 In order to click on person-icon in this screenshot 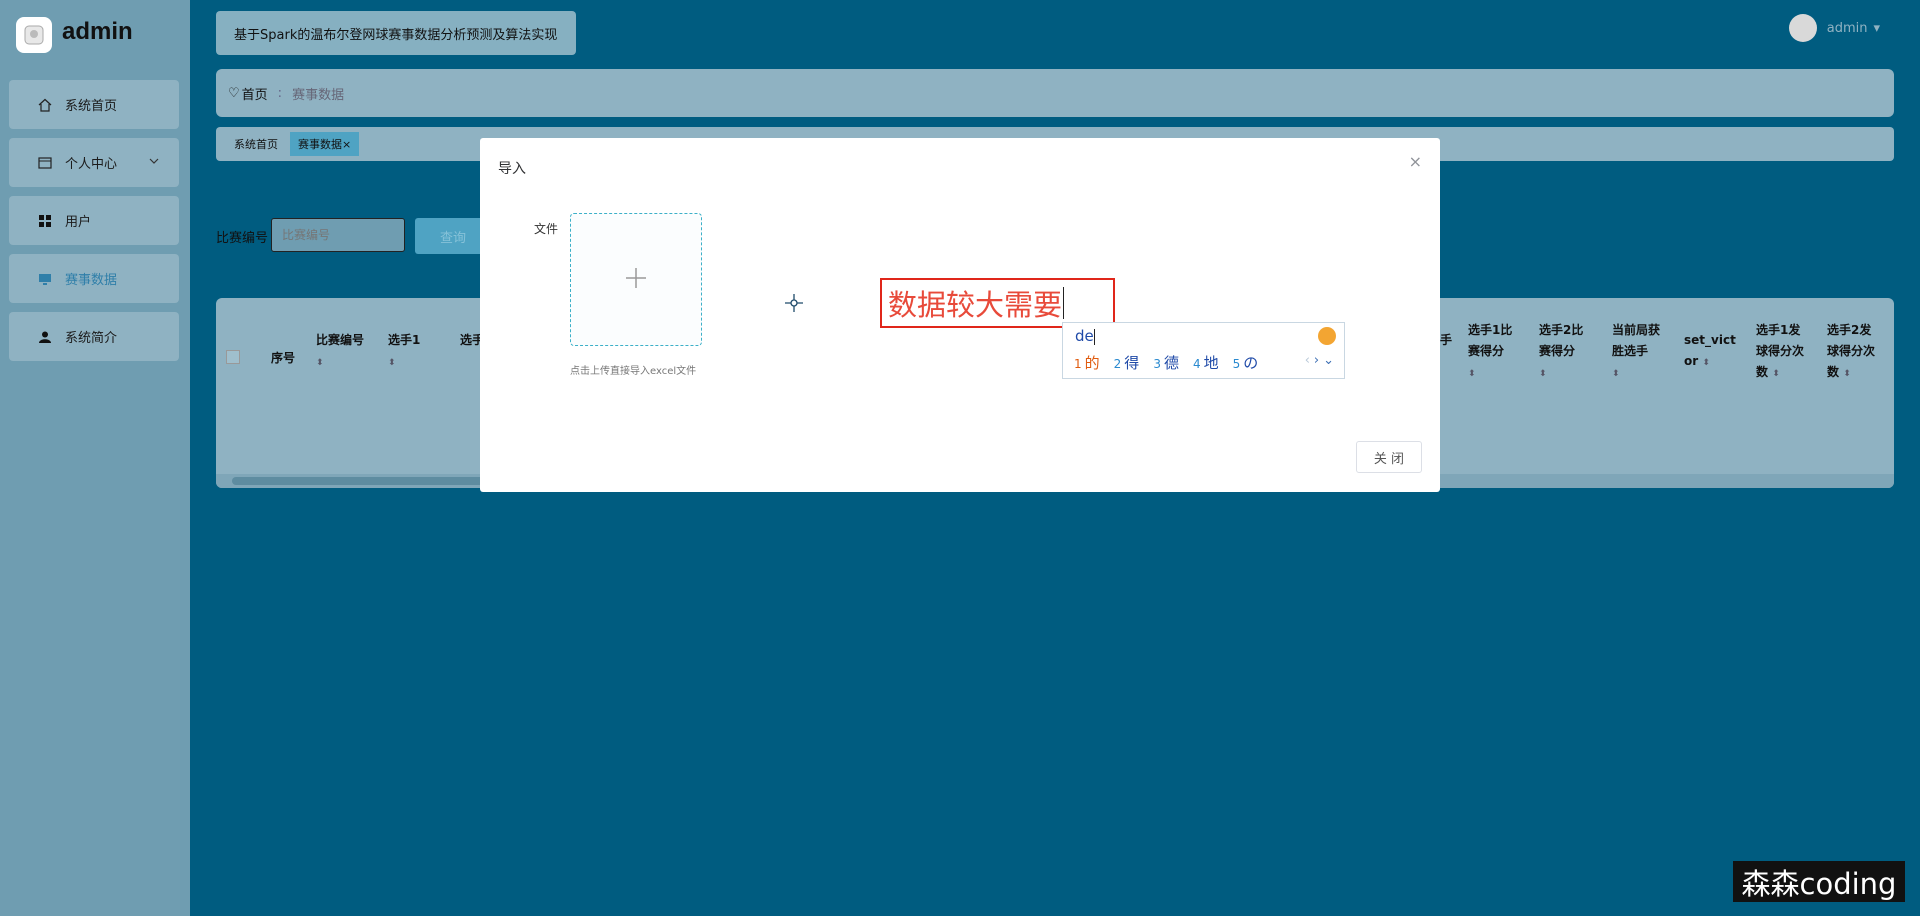, I will do `click(45, 337)`.